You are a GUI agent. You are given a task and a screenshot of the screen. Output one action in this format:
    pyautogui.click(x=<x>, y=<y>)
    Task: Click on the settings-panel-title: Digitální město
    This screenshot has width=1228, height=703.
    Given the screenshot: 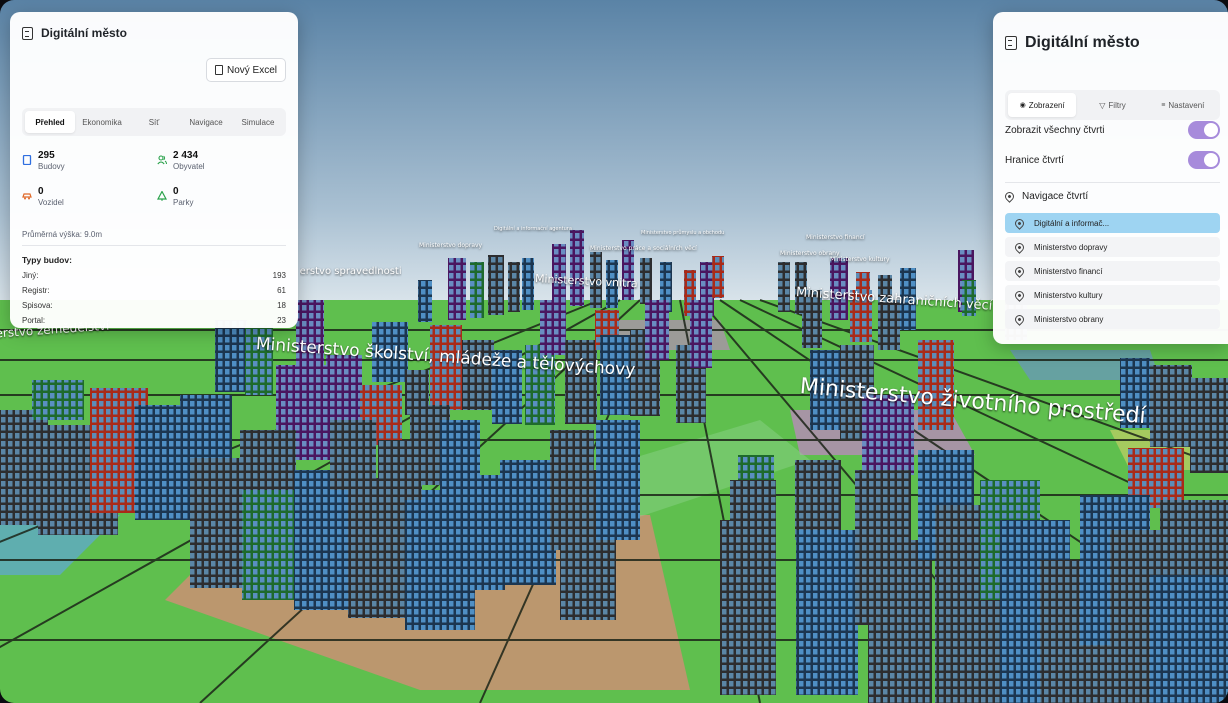 What is the action you would take?
    pyautogui.click(x=1082, y=42)
    